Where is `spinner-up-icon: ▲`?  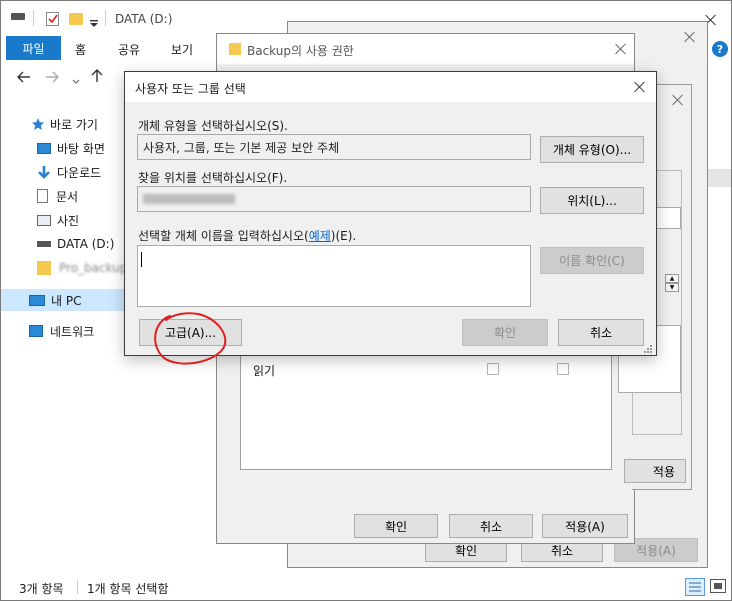 spinner-up-icon: ▲ is located at coordinates (672, 278).